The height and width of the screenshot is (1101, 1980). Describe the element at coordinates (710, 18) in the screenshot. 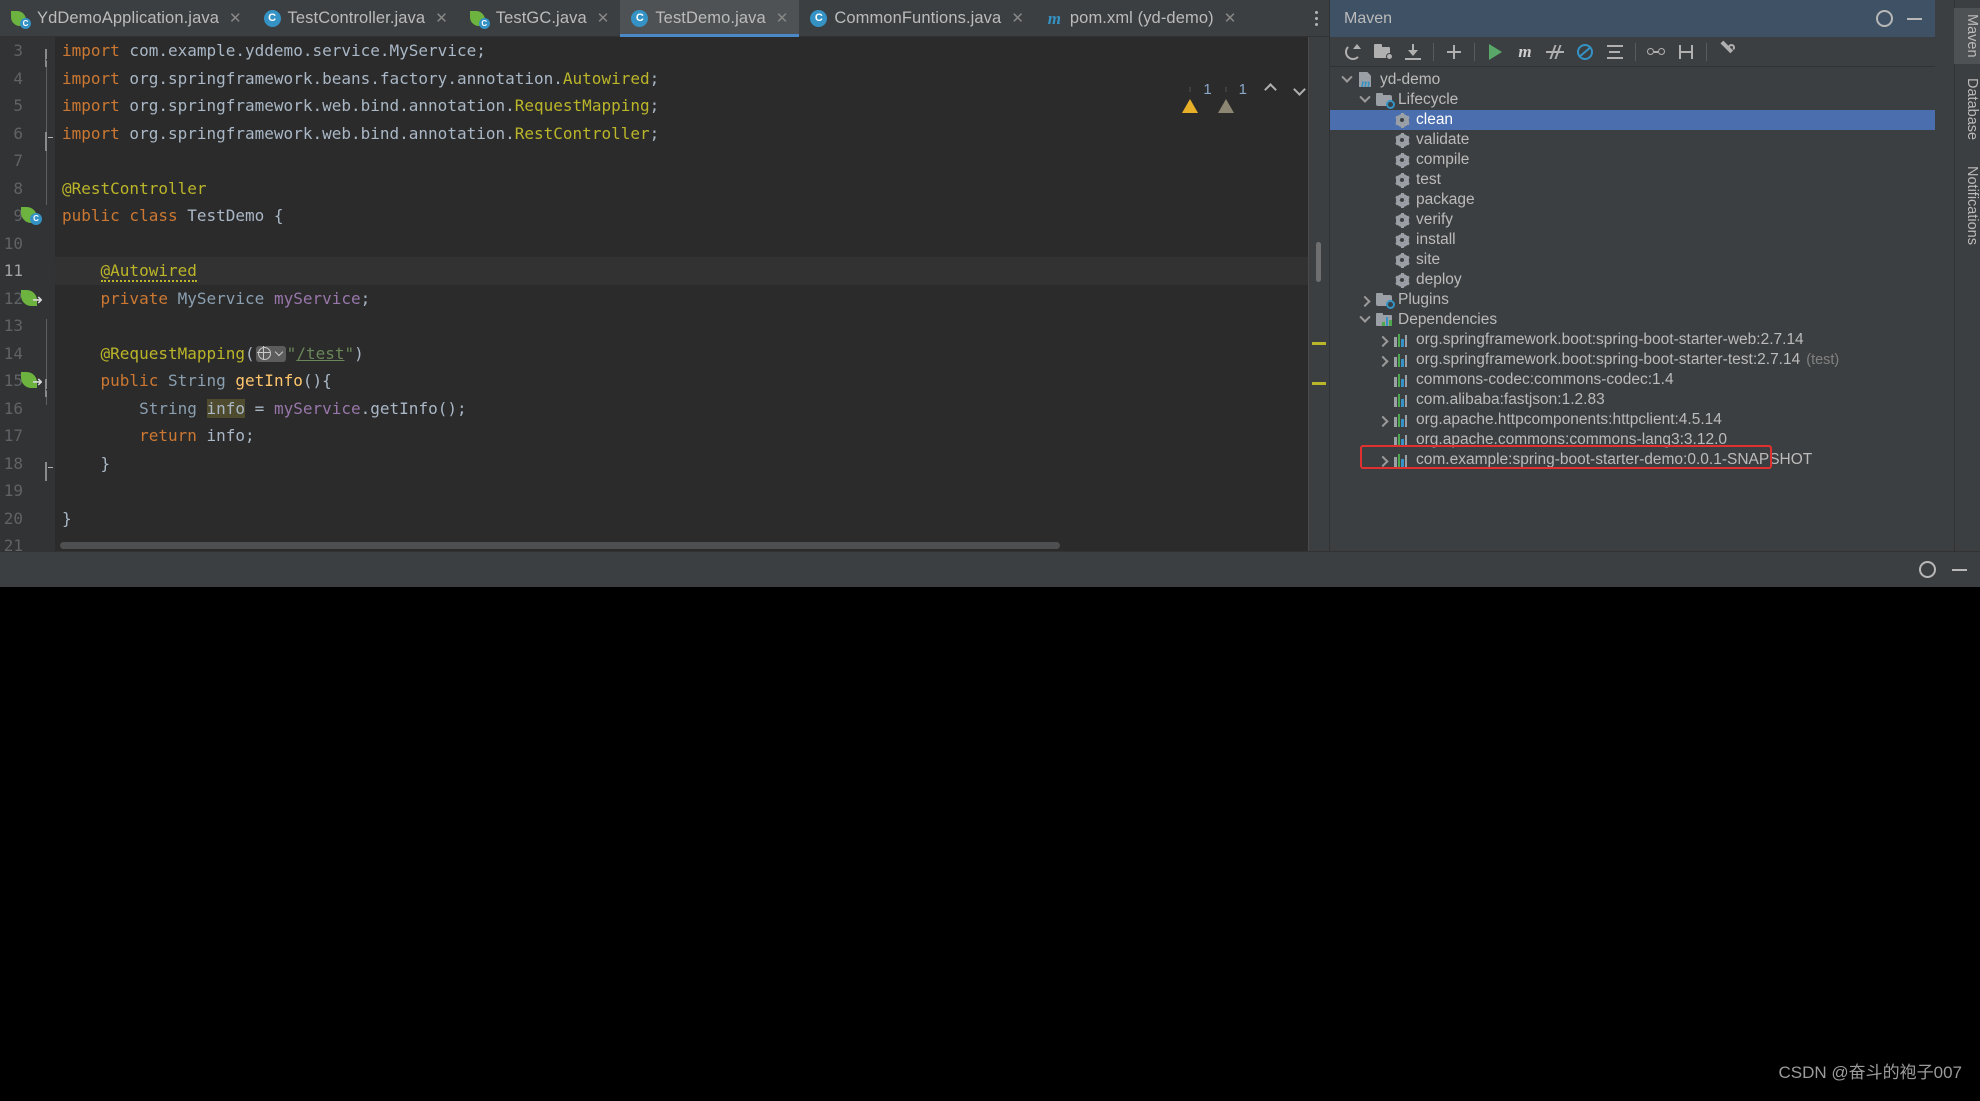

I see `editor-tab-testdemo: C TestDemo.java ✕` at that location.